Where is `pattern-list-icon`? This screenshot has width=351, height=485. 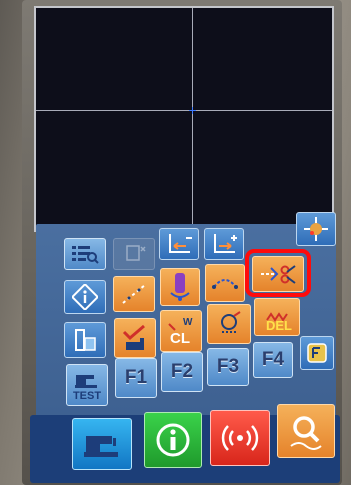 pattern-list-icon is located at coordinates (85, 255).